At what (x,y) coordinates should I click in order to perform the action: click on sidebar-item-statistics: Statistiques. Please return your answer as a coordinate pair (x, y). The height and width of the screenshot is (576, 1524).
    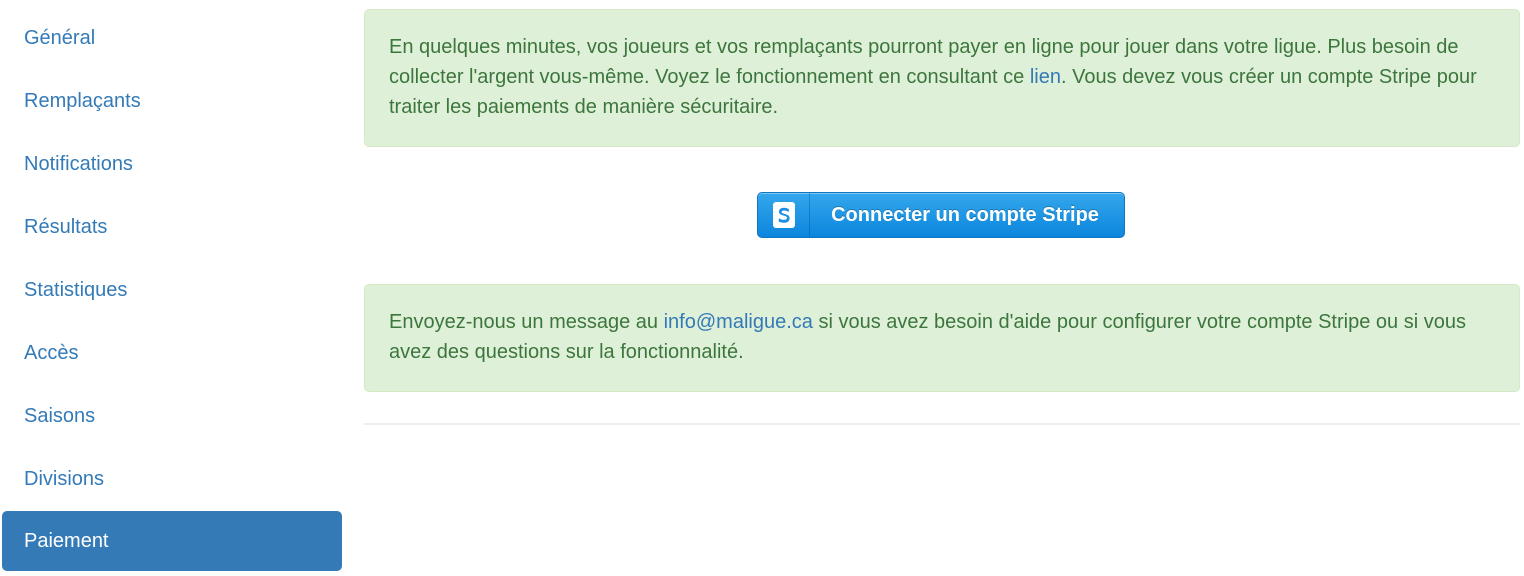
    Looking at the image, I should click on (172, 290).